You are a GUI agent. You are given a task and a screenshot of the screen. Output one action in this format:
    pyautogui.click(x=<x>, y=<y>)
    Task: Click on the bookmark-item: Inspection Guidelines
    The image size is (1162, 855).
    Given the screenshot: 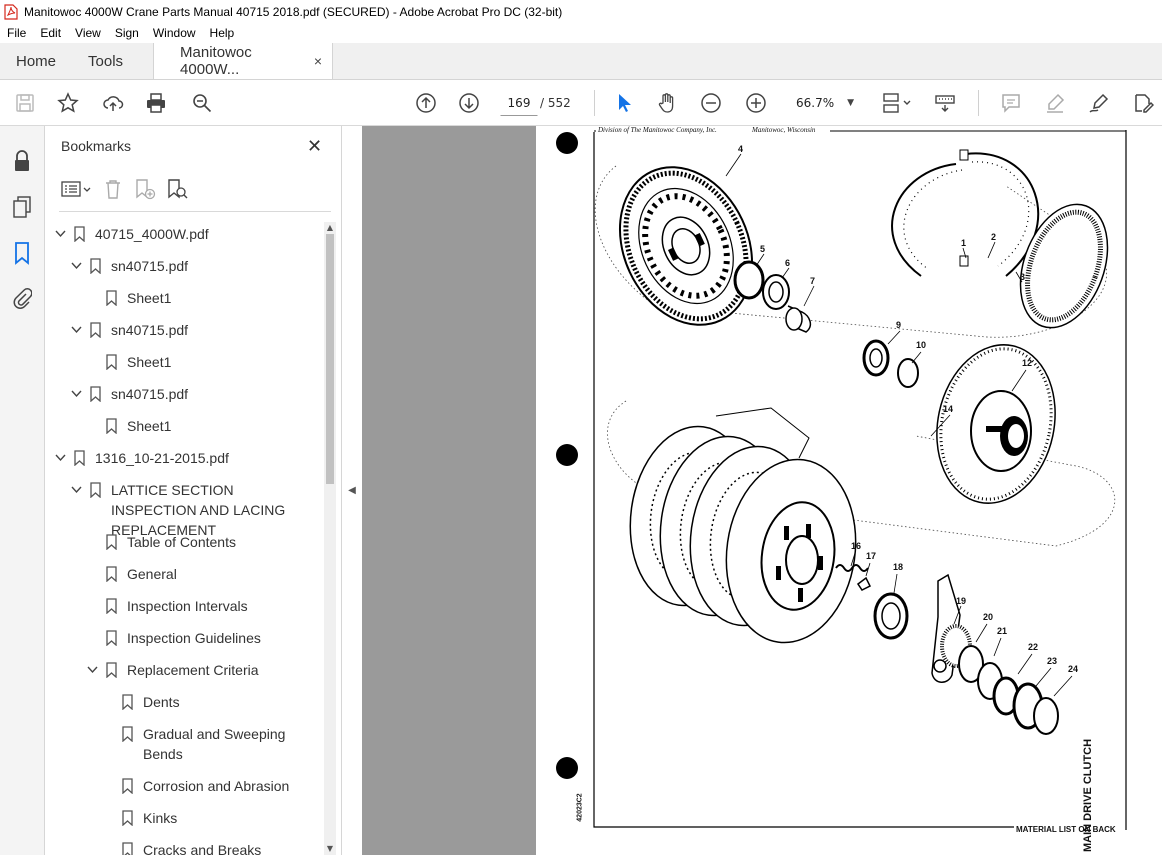 What is the action you would take?
    pyautogui.click(x=184, y=638)
    